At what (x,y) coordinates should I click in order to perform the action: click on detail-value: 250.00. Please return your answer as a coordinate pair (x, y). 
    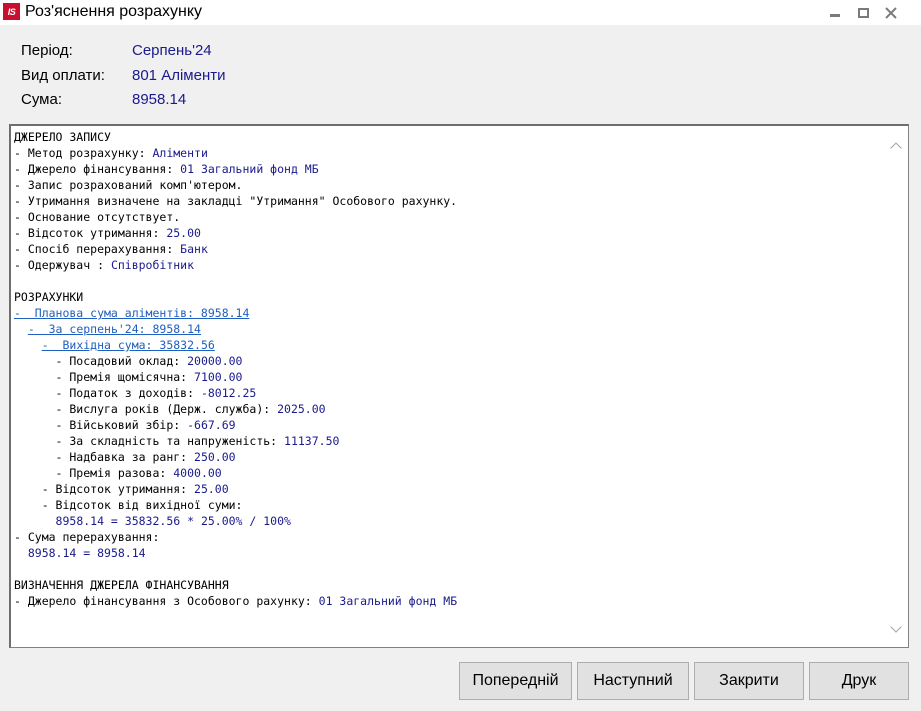
    Looking at the image, I should click on (215, 457).